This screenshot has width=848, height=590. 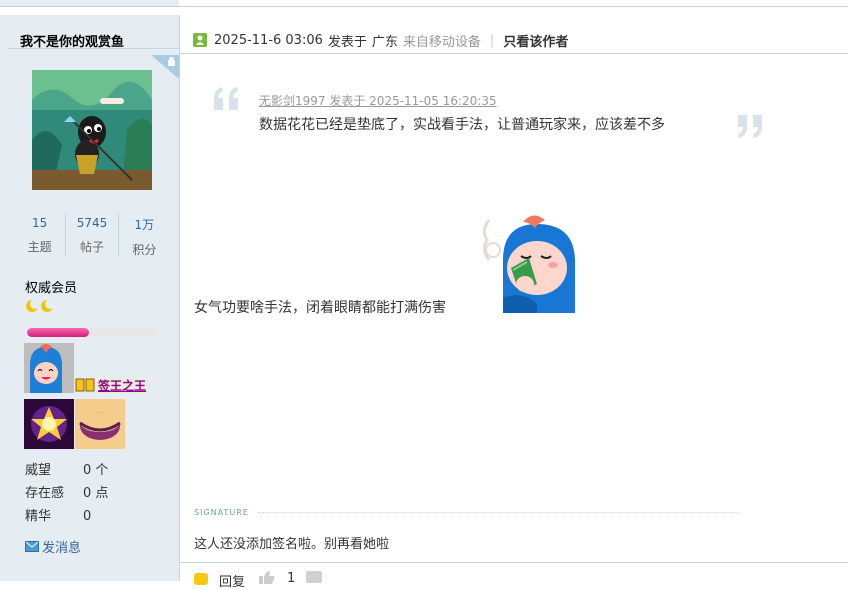 What do you see at coordinates (513, 53) in the screenshot?
I see `post-header-divider` at bounding box center [513, 53].